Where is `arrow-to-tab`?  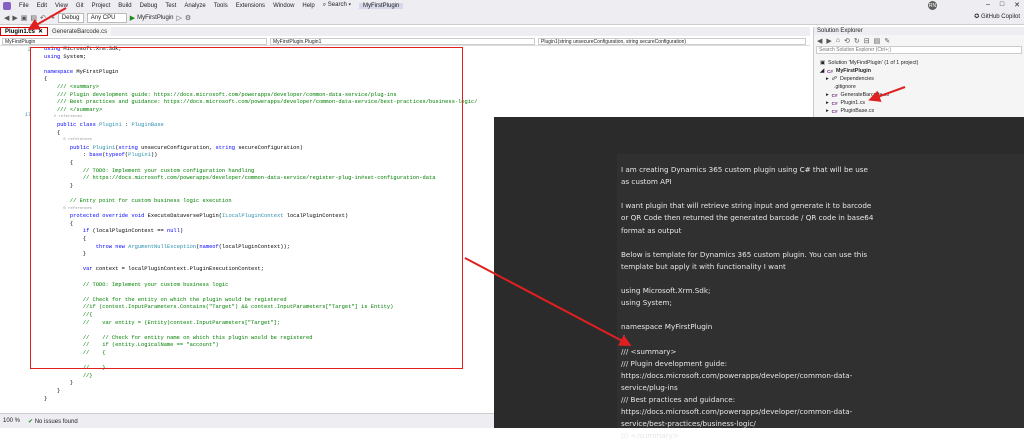
arrow-to-tab is located at coordinates (47, 18).